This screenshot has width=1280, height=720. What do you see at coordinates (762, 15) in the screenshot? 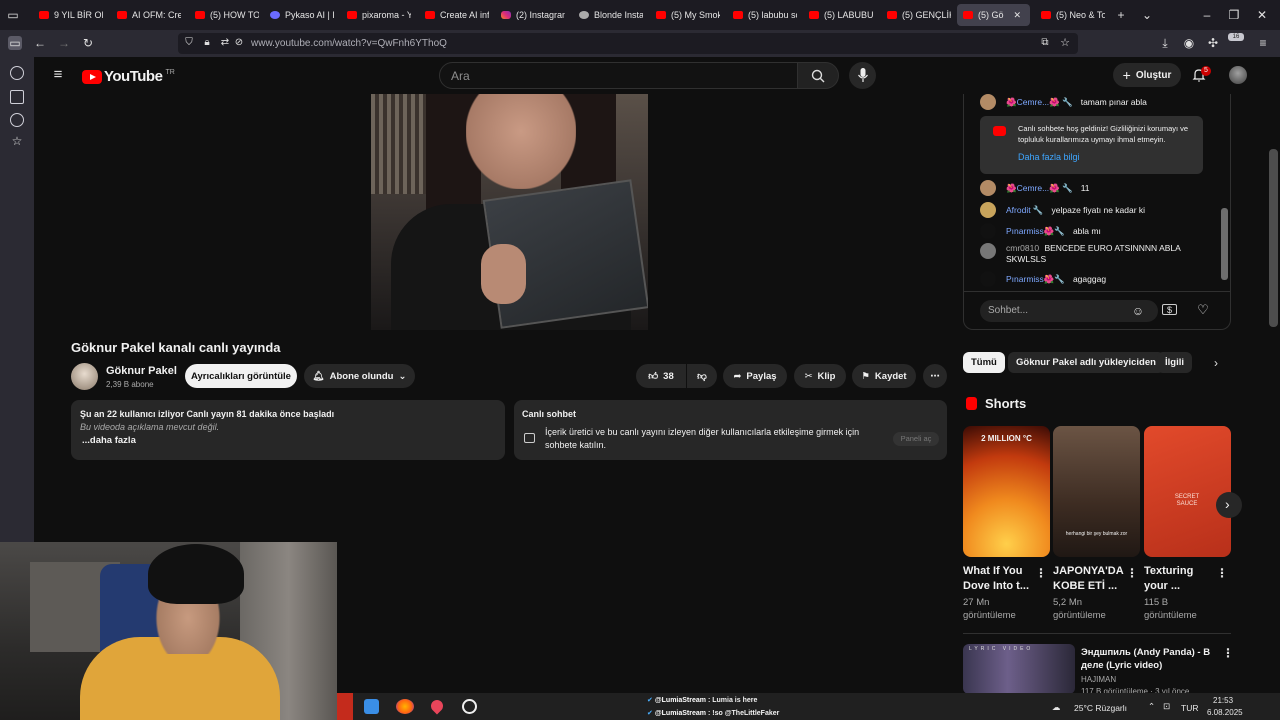
I see `browser-tab: (5) labubu so` at bounding box center [762, 15].